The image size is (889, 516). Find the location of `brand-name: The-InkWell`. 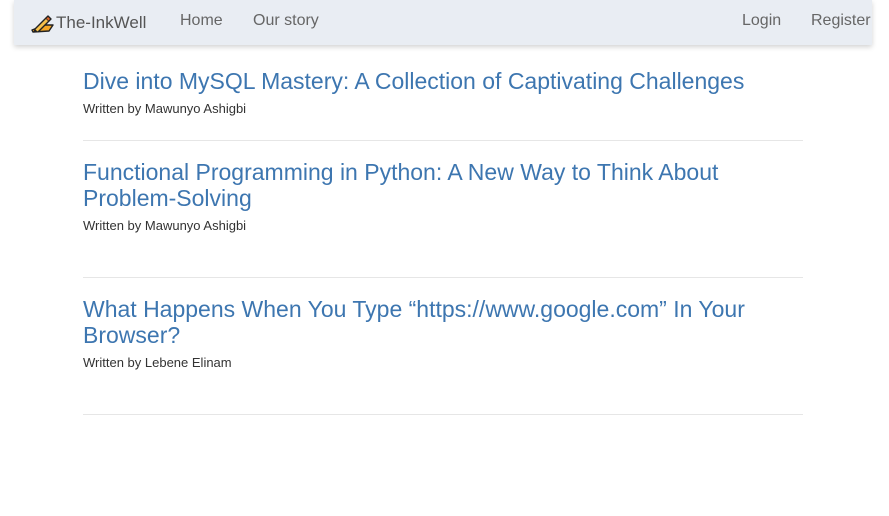

brand-name: The-InkWell is located at coordinates (101, 22).